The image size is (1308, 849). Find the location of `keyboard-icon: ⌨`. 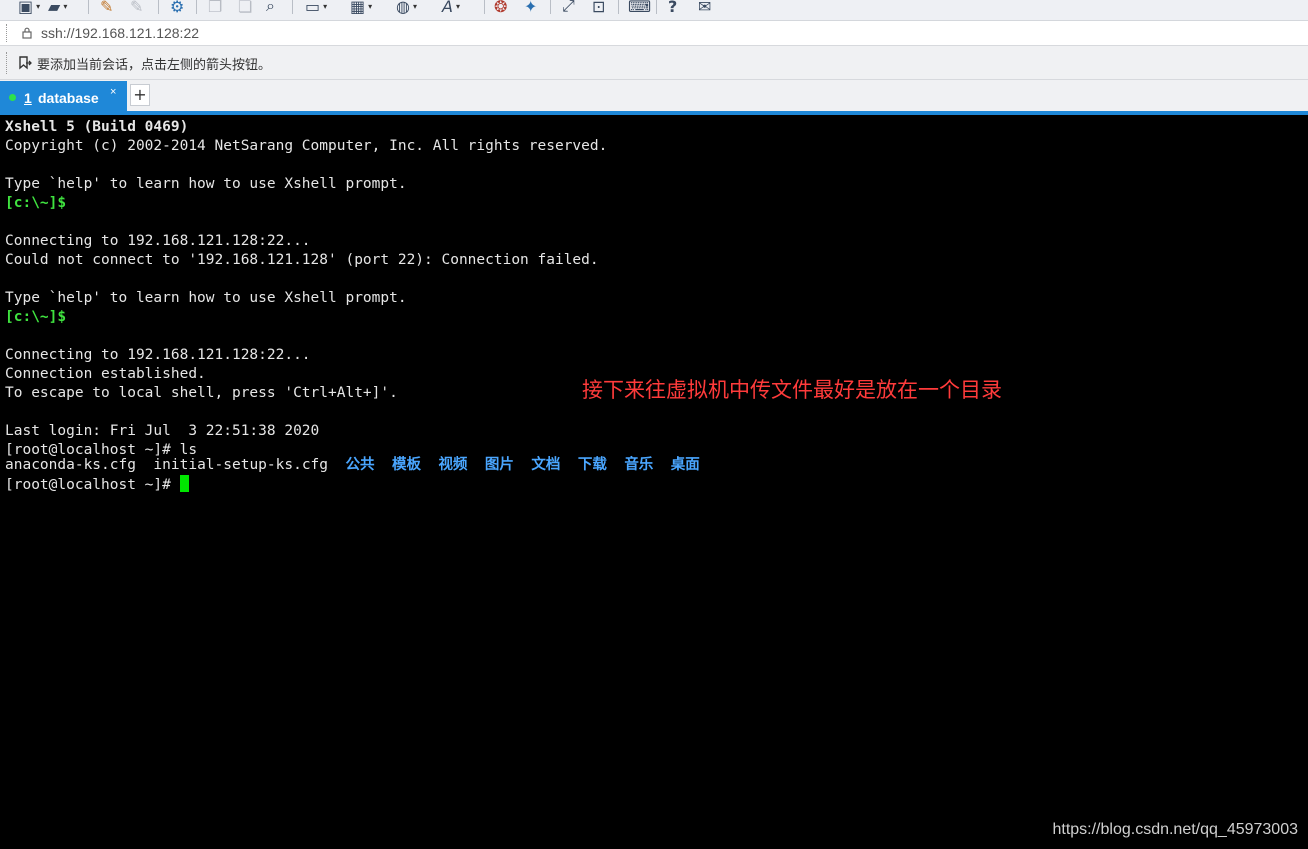

keyboard-icon: ⌨ is located at coordinates (639, 8).